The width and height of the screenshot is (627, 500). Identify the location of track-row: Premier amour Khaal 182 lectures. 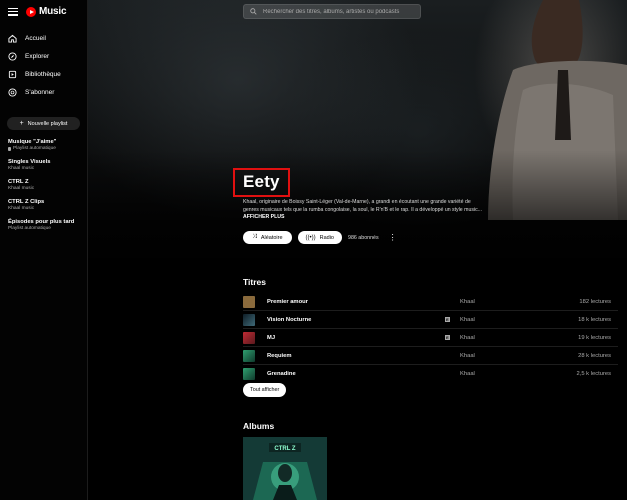
(430, 302).